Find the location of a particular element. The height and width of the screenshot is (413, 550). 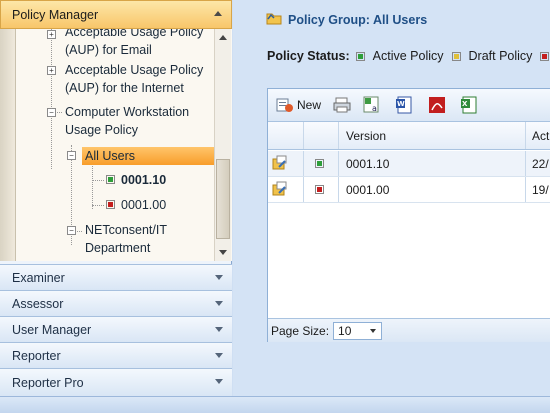

version-cell: 0001.10 is located at coordinates (368, 164).